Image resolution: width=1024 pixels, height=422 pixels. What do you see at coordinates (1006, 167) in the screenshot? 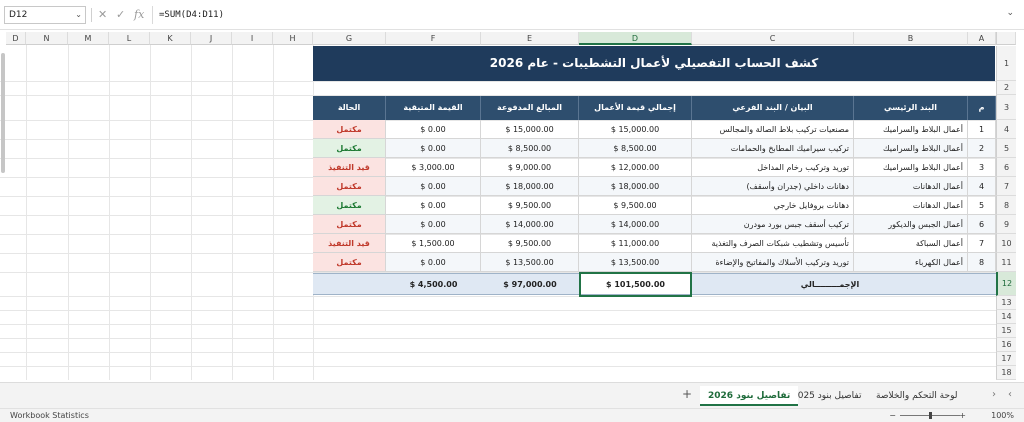
I see `row-number: 6` at bounding box center [1006, 167].